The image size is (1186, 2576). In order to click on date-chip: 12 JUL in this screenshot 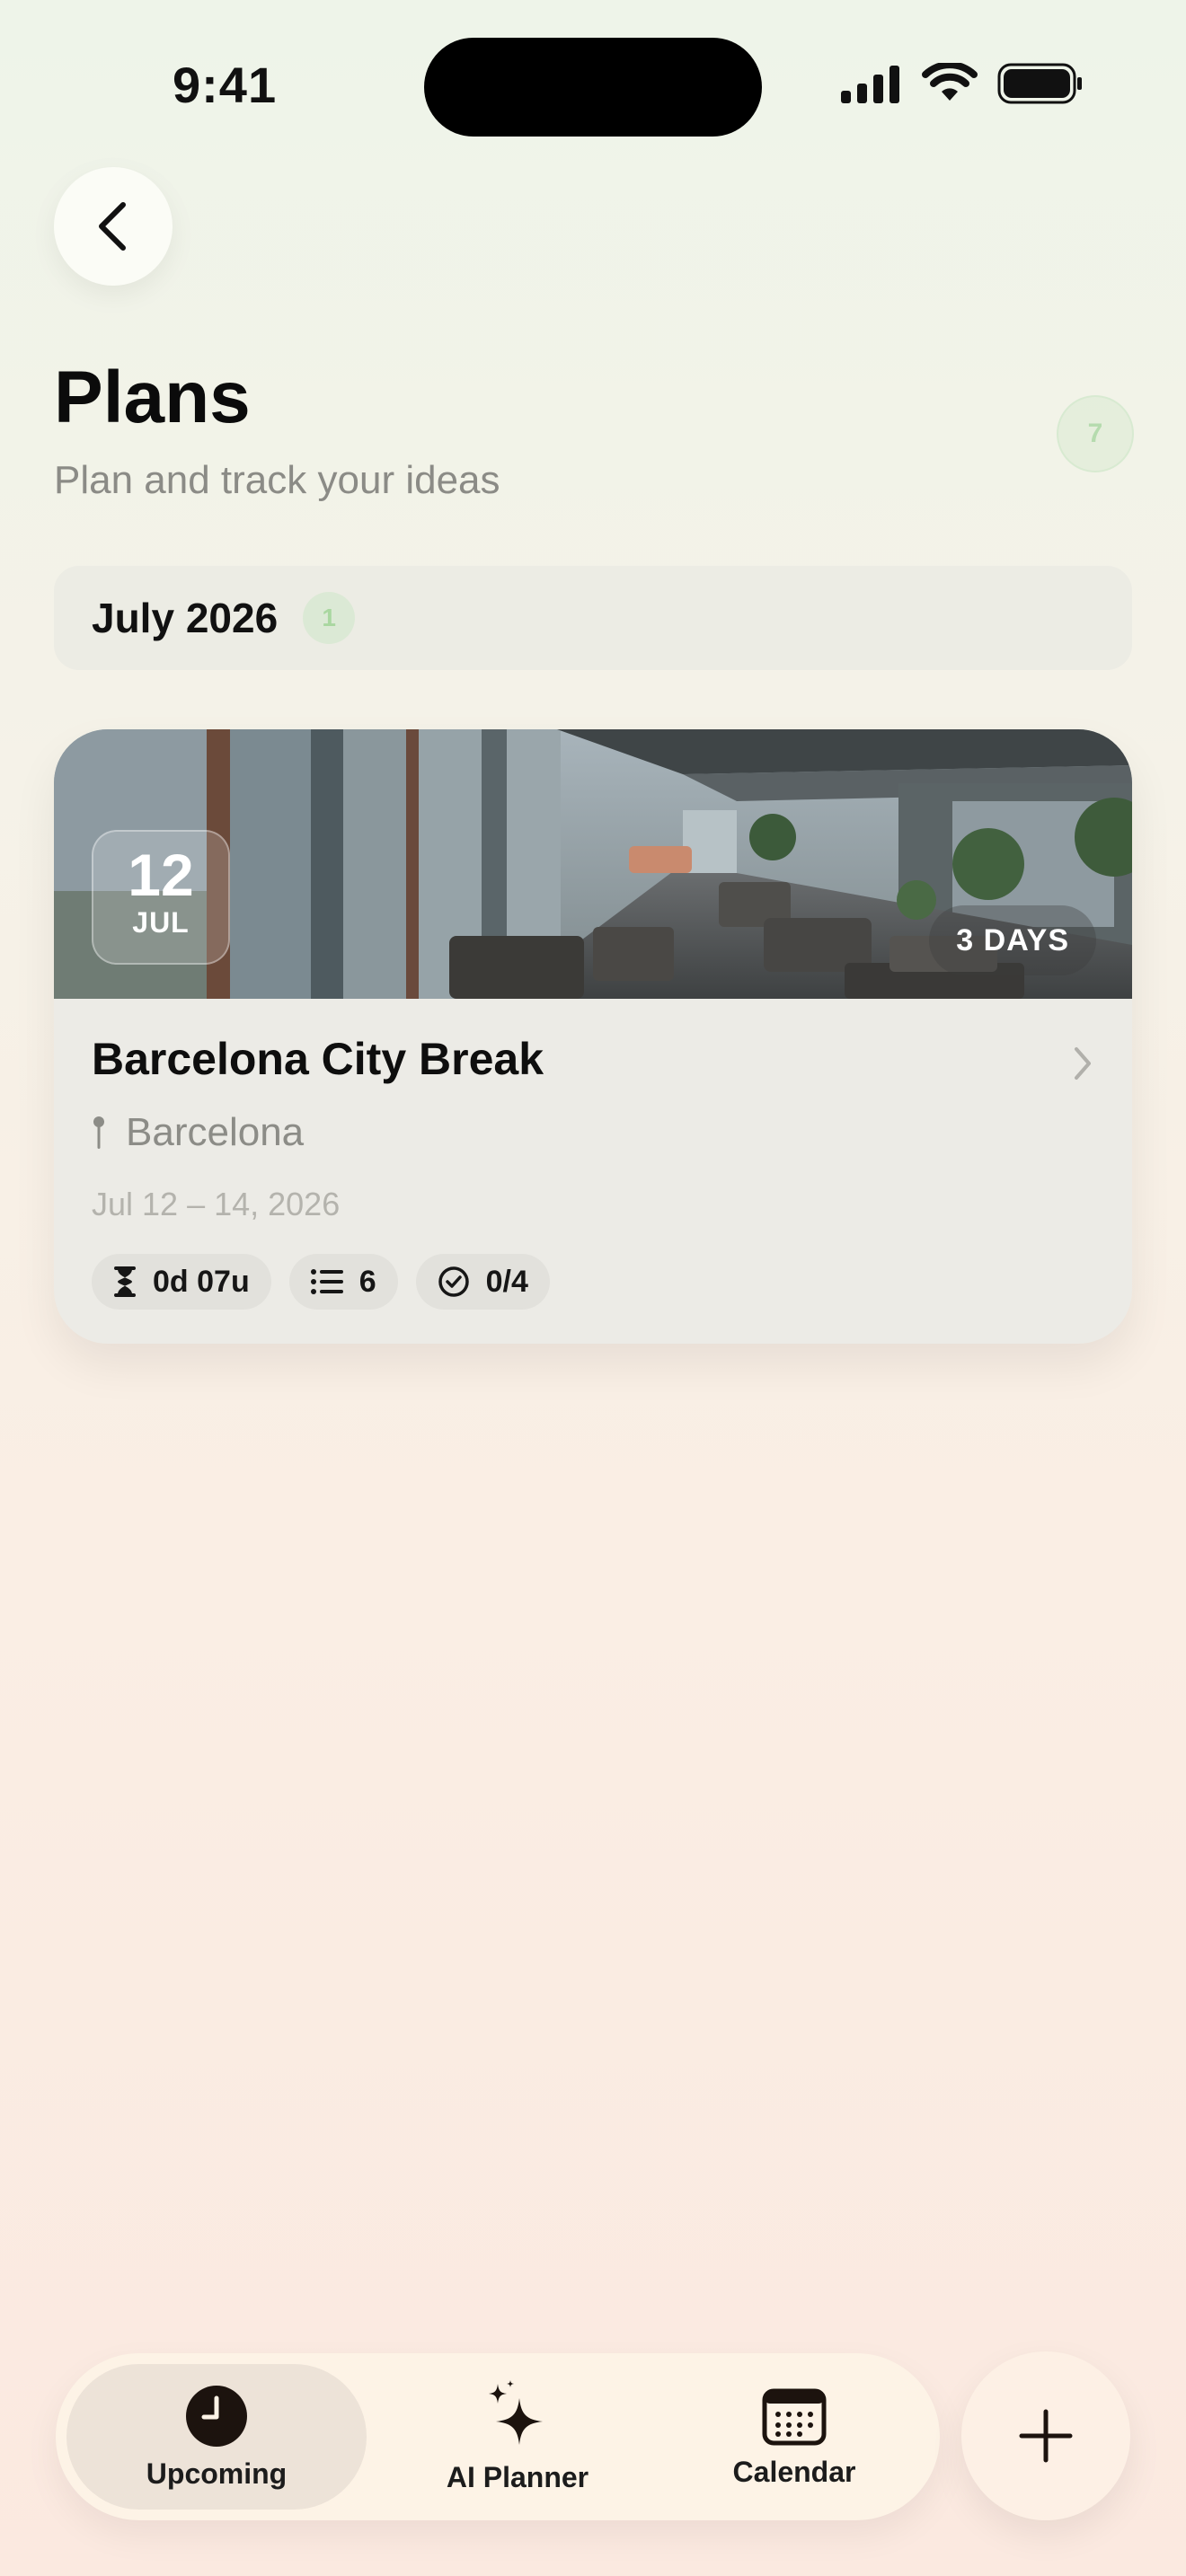, I will do `click(161, 897)`.